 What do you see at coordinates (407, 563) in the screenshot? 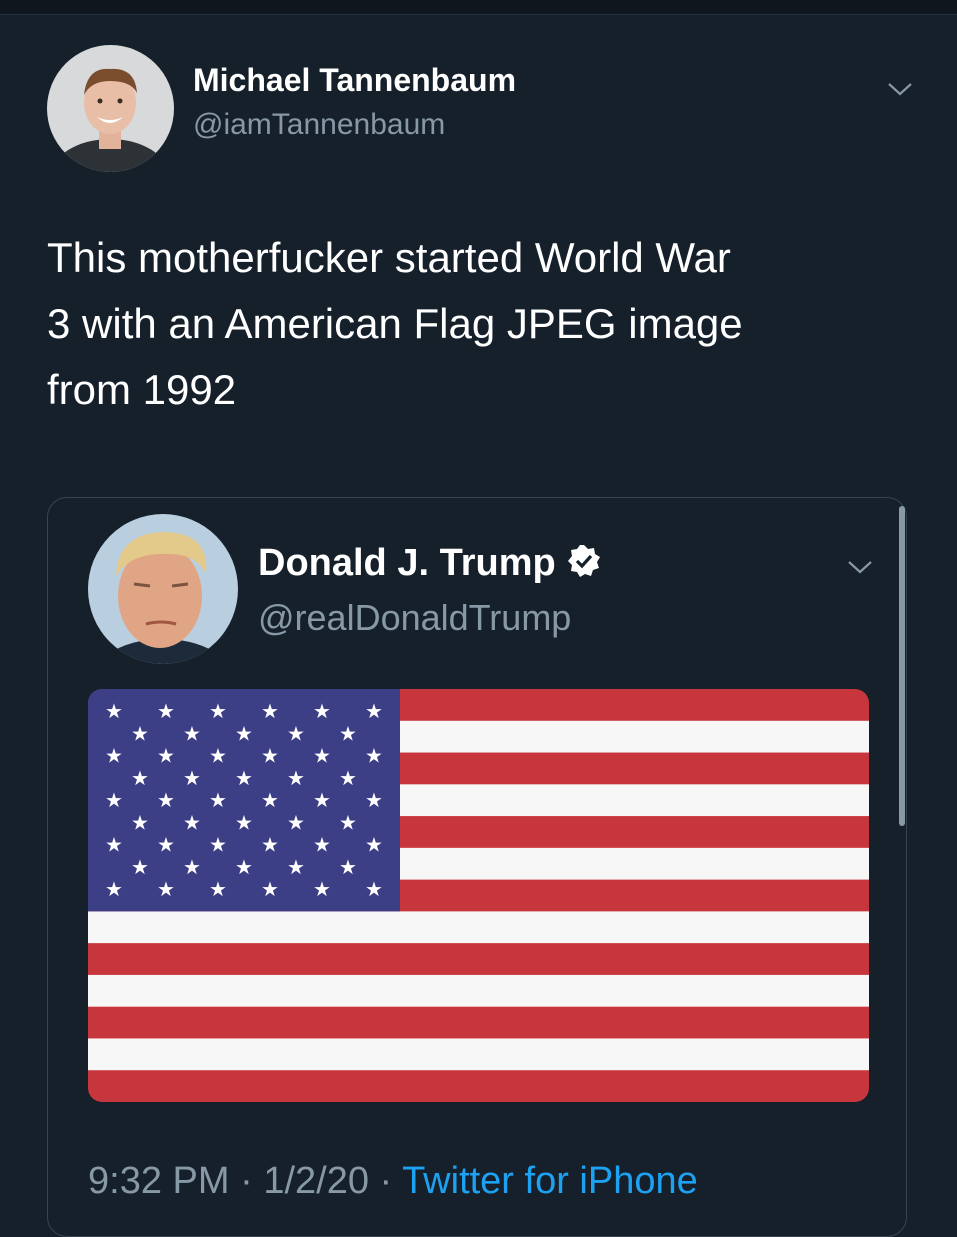
I see `quoted-author-name: Donald J. Trump` at bounding box center [407, 563].